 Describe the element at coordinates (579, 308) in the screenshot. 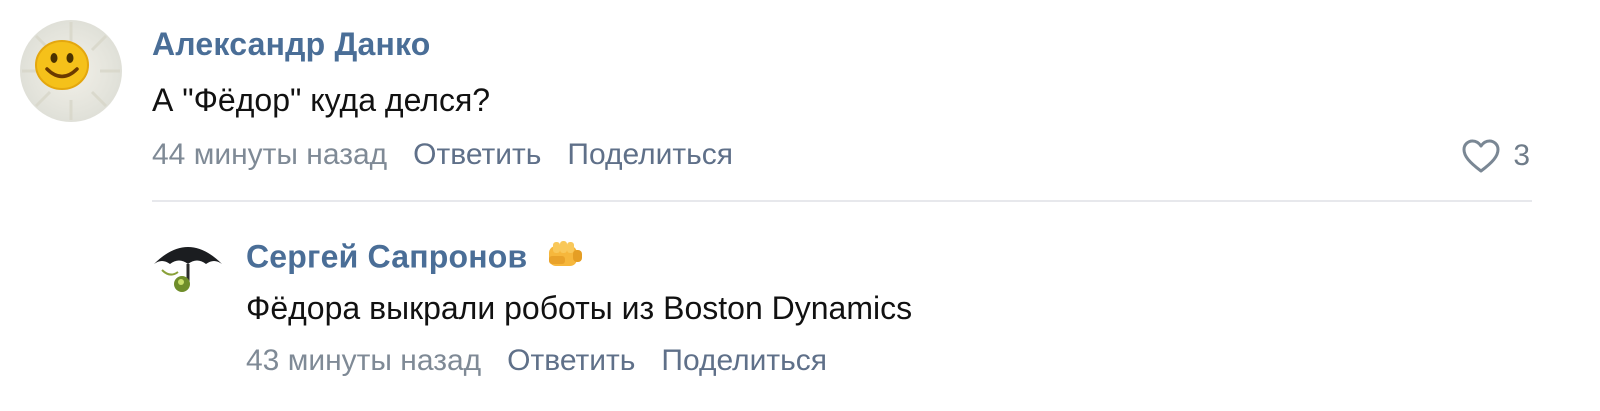

I see `reply-text: Фёдора выкрали роботы из Boston Dynamics` at that location.